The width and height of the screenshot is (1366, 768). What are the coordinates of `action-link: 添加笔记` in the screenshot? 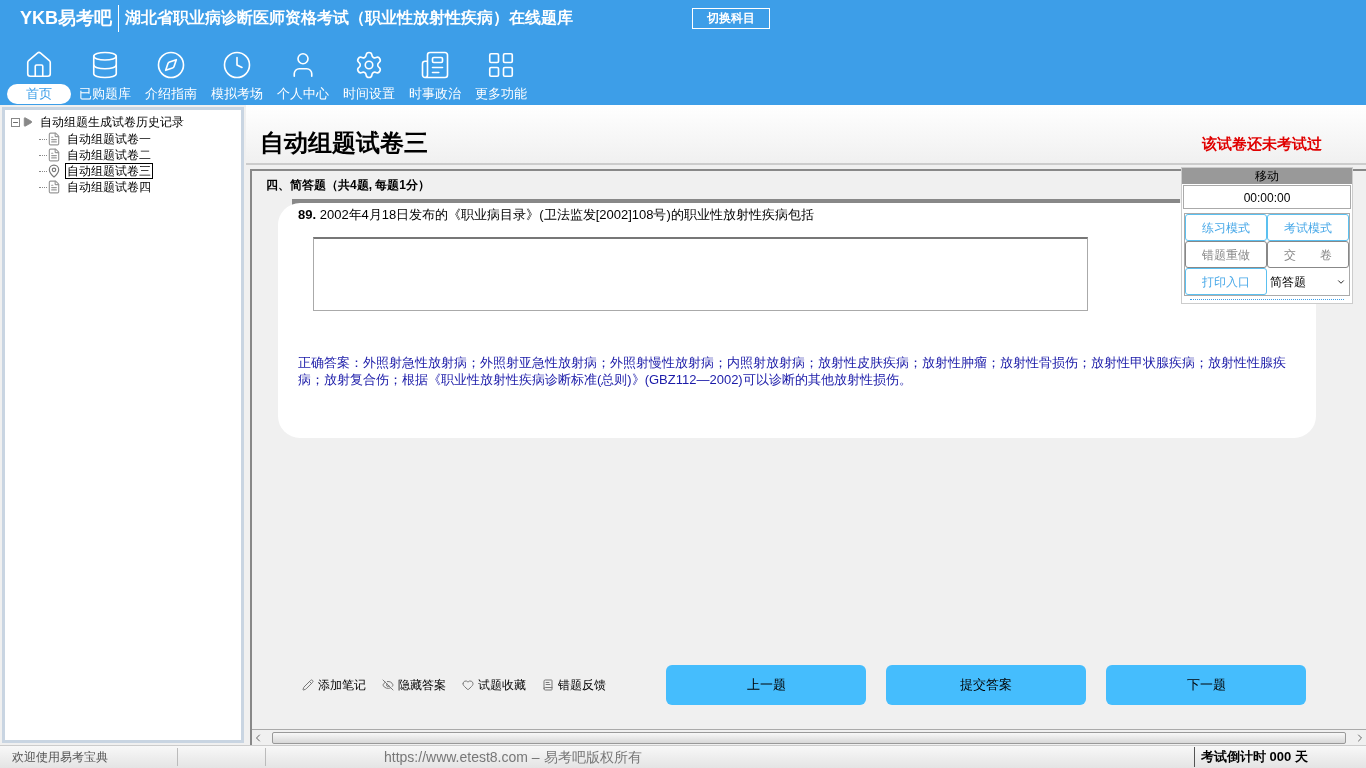 It's located at (334, 685).